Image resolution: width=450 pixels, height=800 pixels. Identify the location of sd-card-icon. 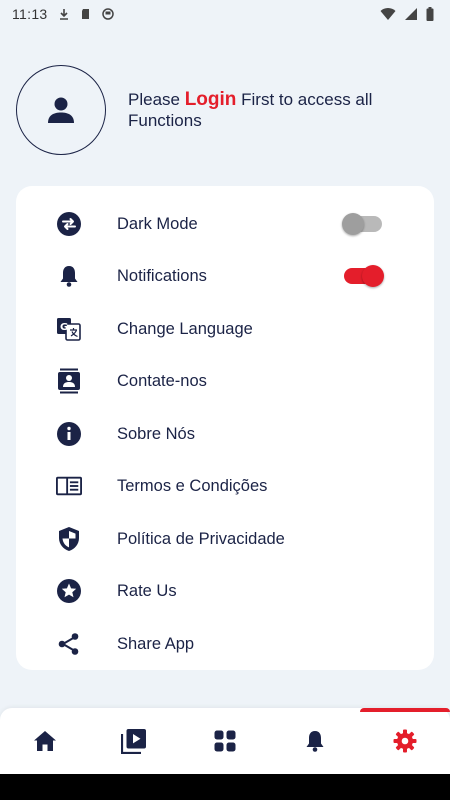
(85, 14).